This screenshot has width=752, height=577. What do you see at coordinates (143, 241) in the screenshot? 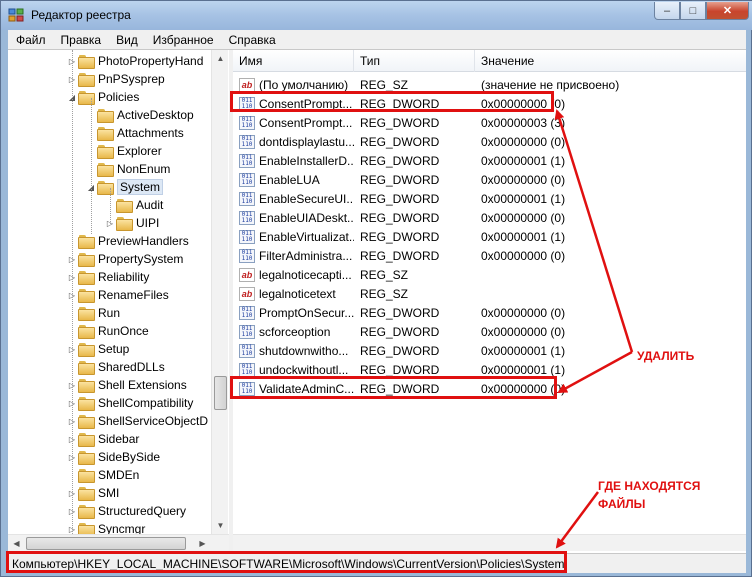
I see `tree-item-label: PreviewHandlers` at bounding box center [143, 241].